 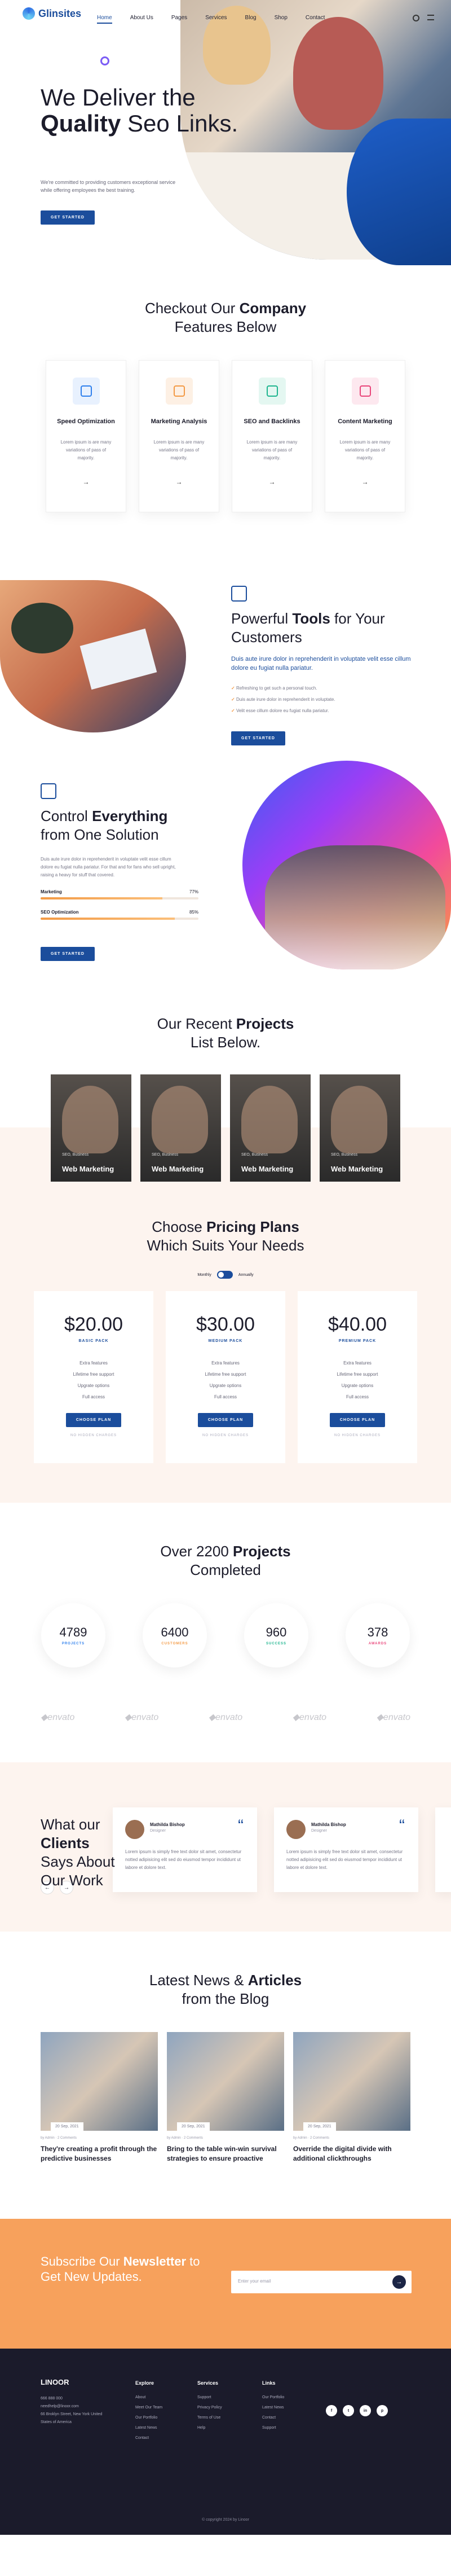 I want to click on project-title: Web Marketing, so click(x=178, y=1169).